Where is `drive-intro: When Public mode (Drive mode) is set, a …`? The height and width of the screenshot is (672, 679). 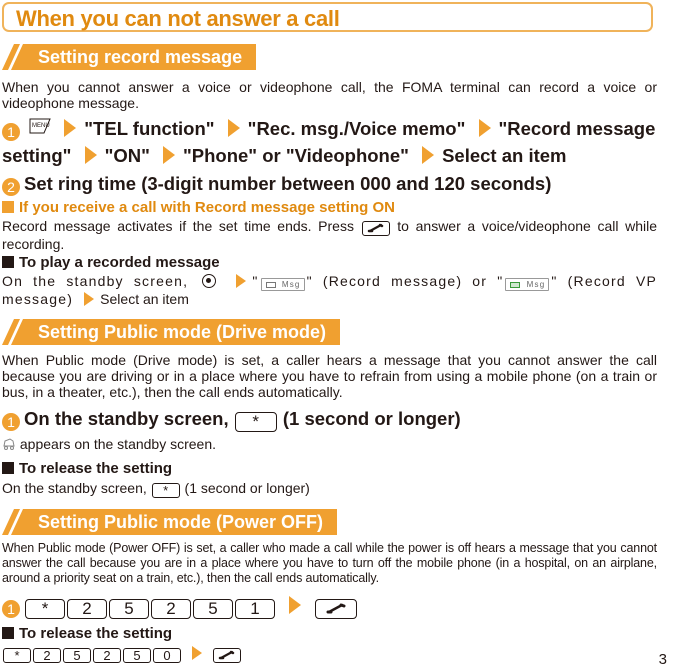 drive-intro: When Public mode (Drive mode) is set, a … is located at coordinates (329, 376).